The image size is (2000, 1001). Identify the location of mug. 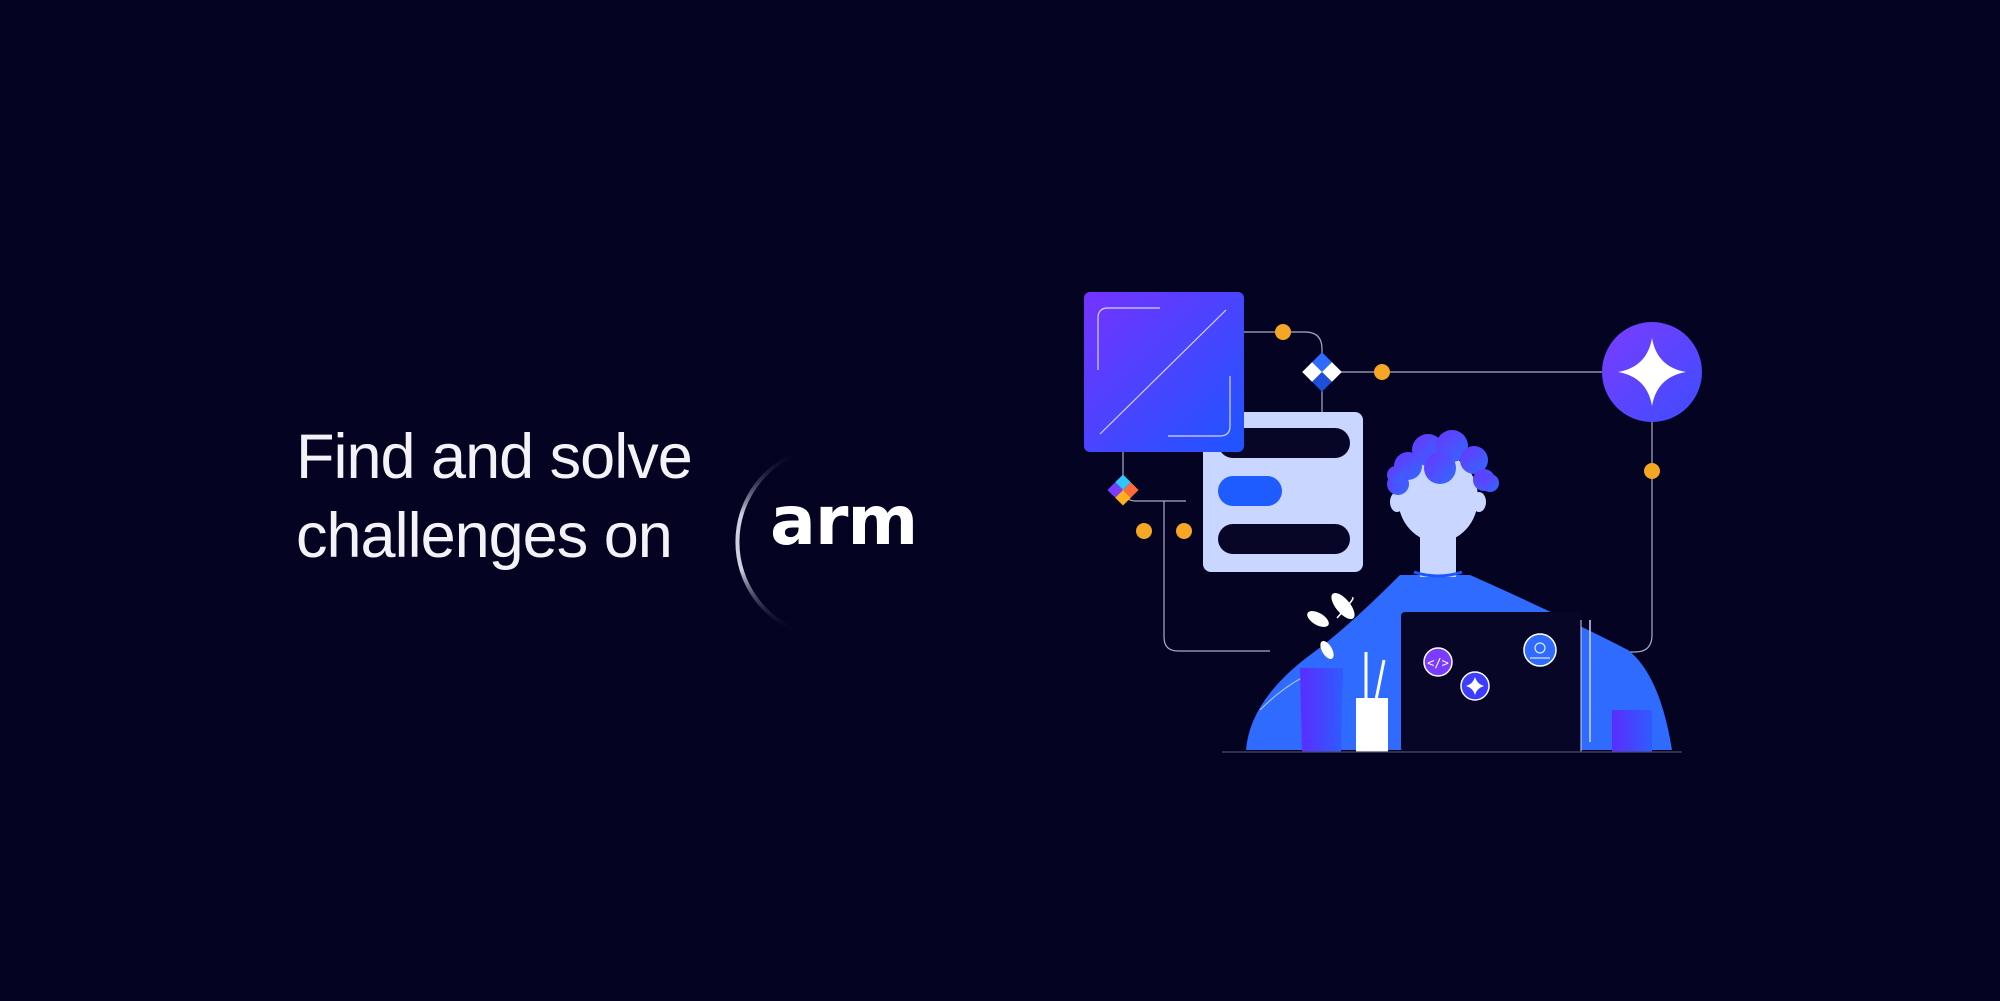
(1632, 731).